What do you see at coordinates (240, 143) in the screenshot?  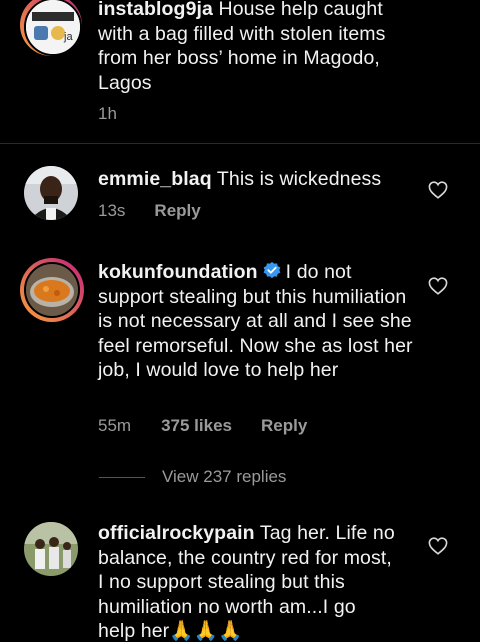 I see `divider` at bounding box center [240, 143].